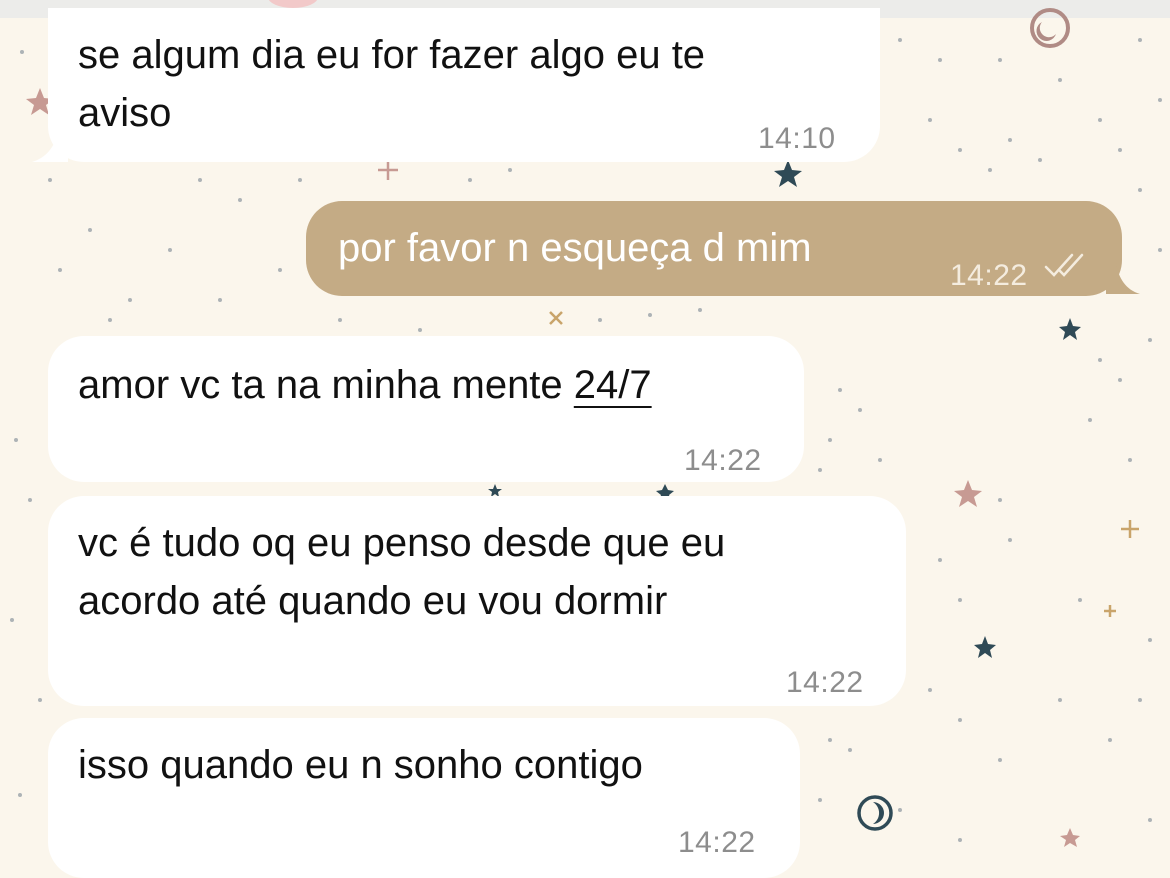 The image size is (1170, 878). I want to click on message-bubble-incoming: amor vc ta na minha mente 24/7 14:22, so click(426, 409).